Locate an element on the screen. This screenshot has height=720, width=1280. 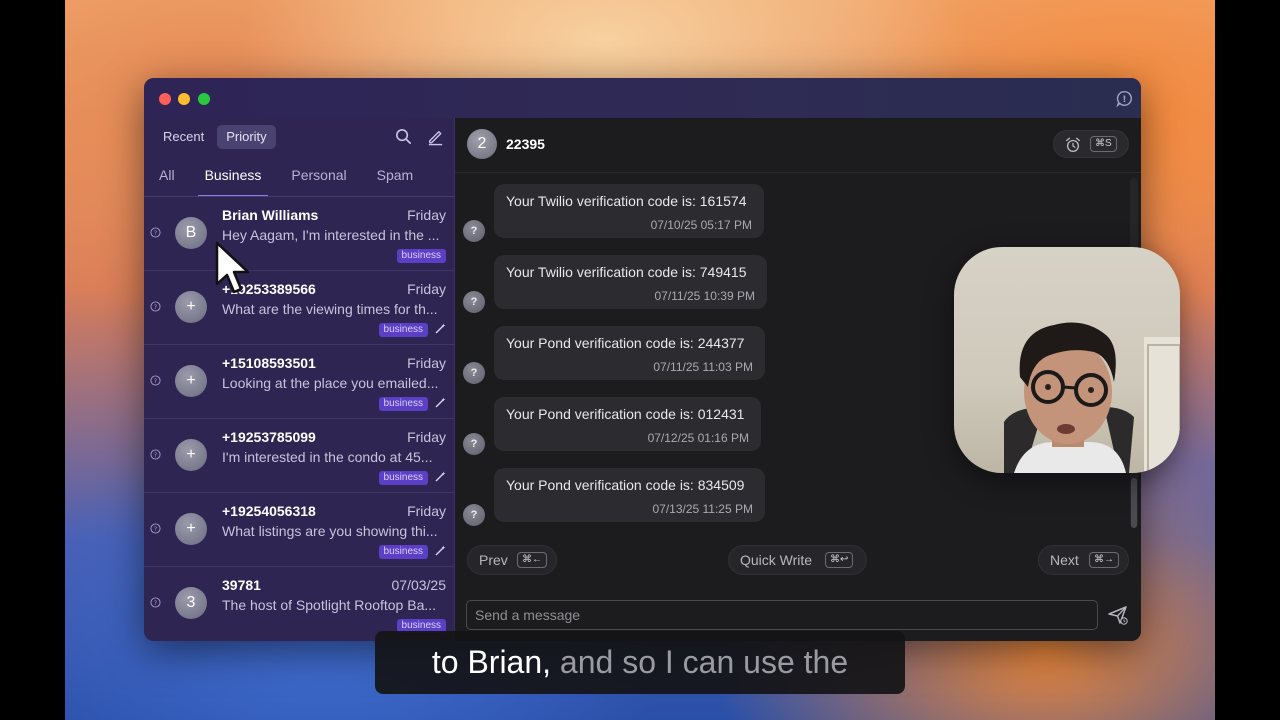
conversation-name: 39781 is located at coordinates (241, 585).